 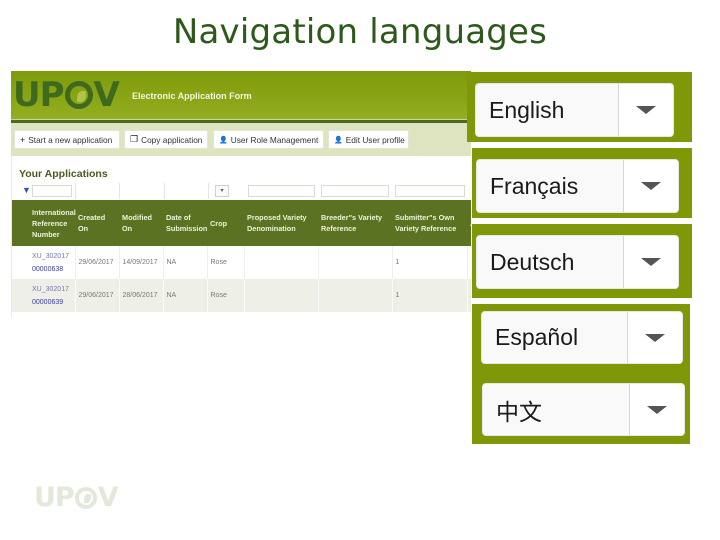 I want to click on filter-breeder-ref-input, so click(x=355, y=191).